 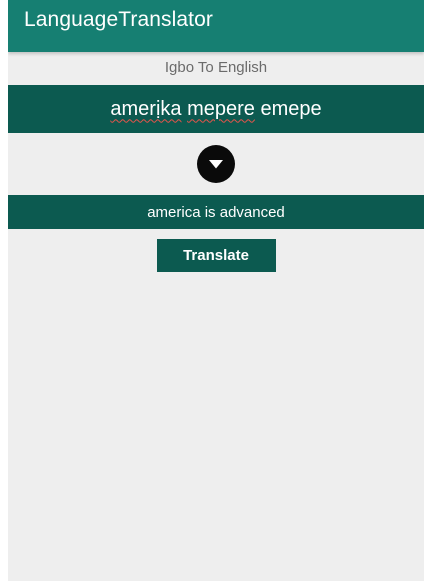 I want to click on source-text: amerịka mepere emepe, so click(x=215, y=109).